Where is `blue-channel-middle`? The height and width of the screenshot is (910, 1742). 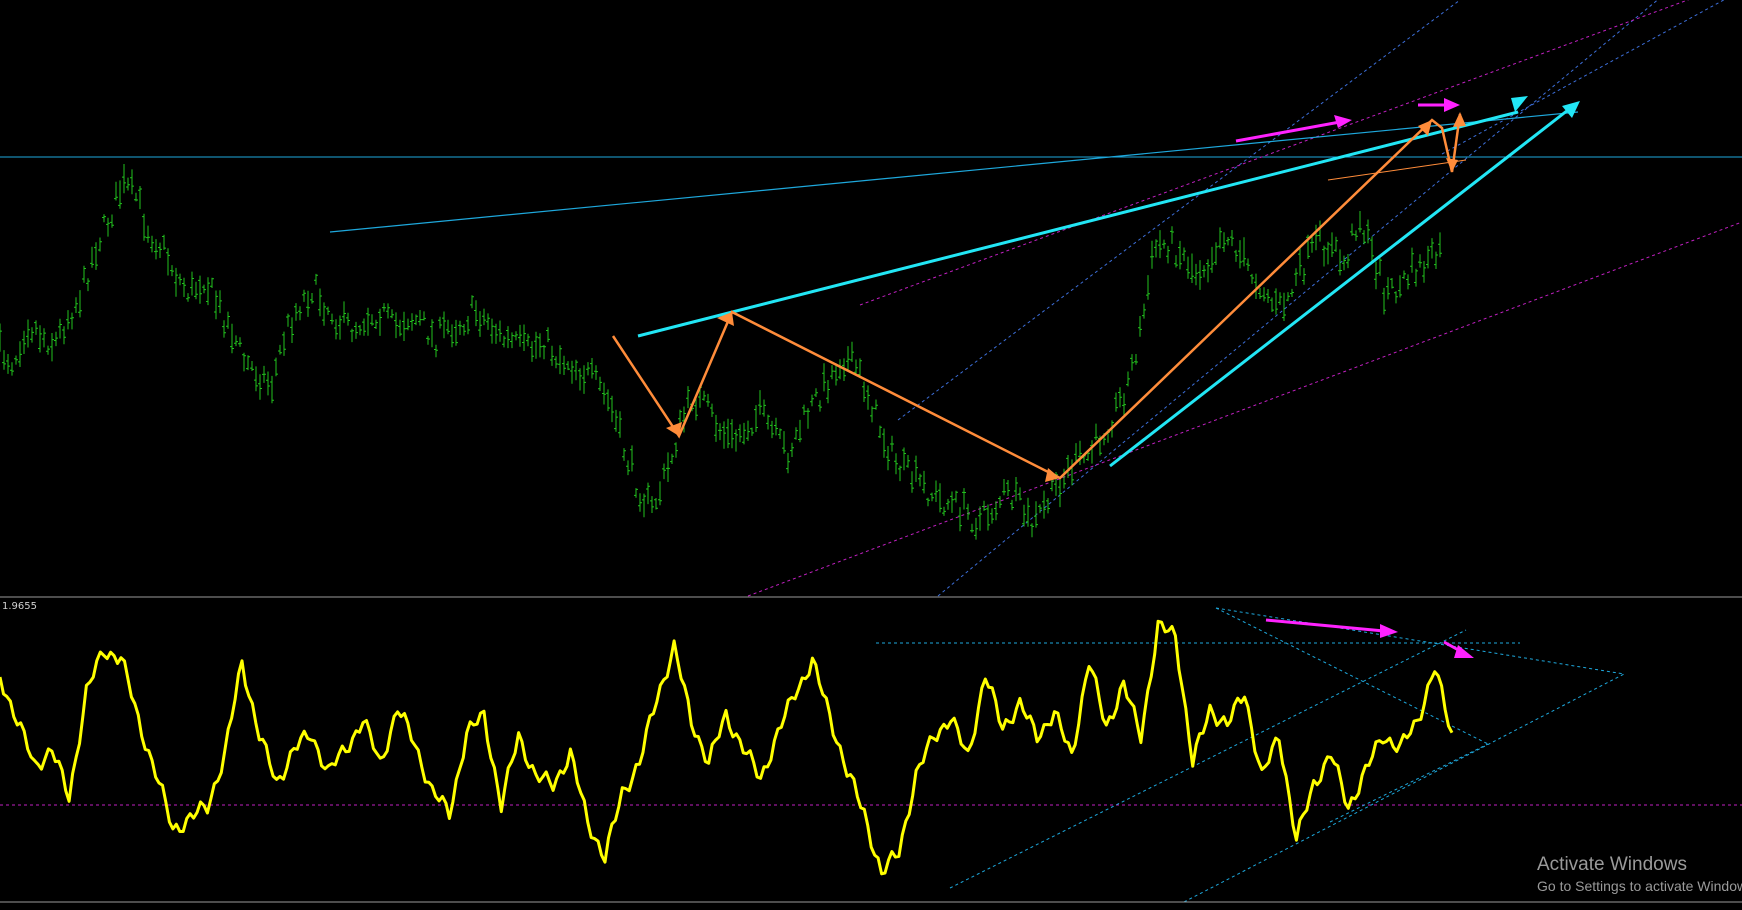 blue-channel-middle is located at coordinates (1179, 210).